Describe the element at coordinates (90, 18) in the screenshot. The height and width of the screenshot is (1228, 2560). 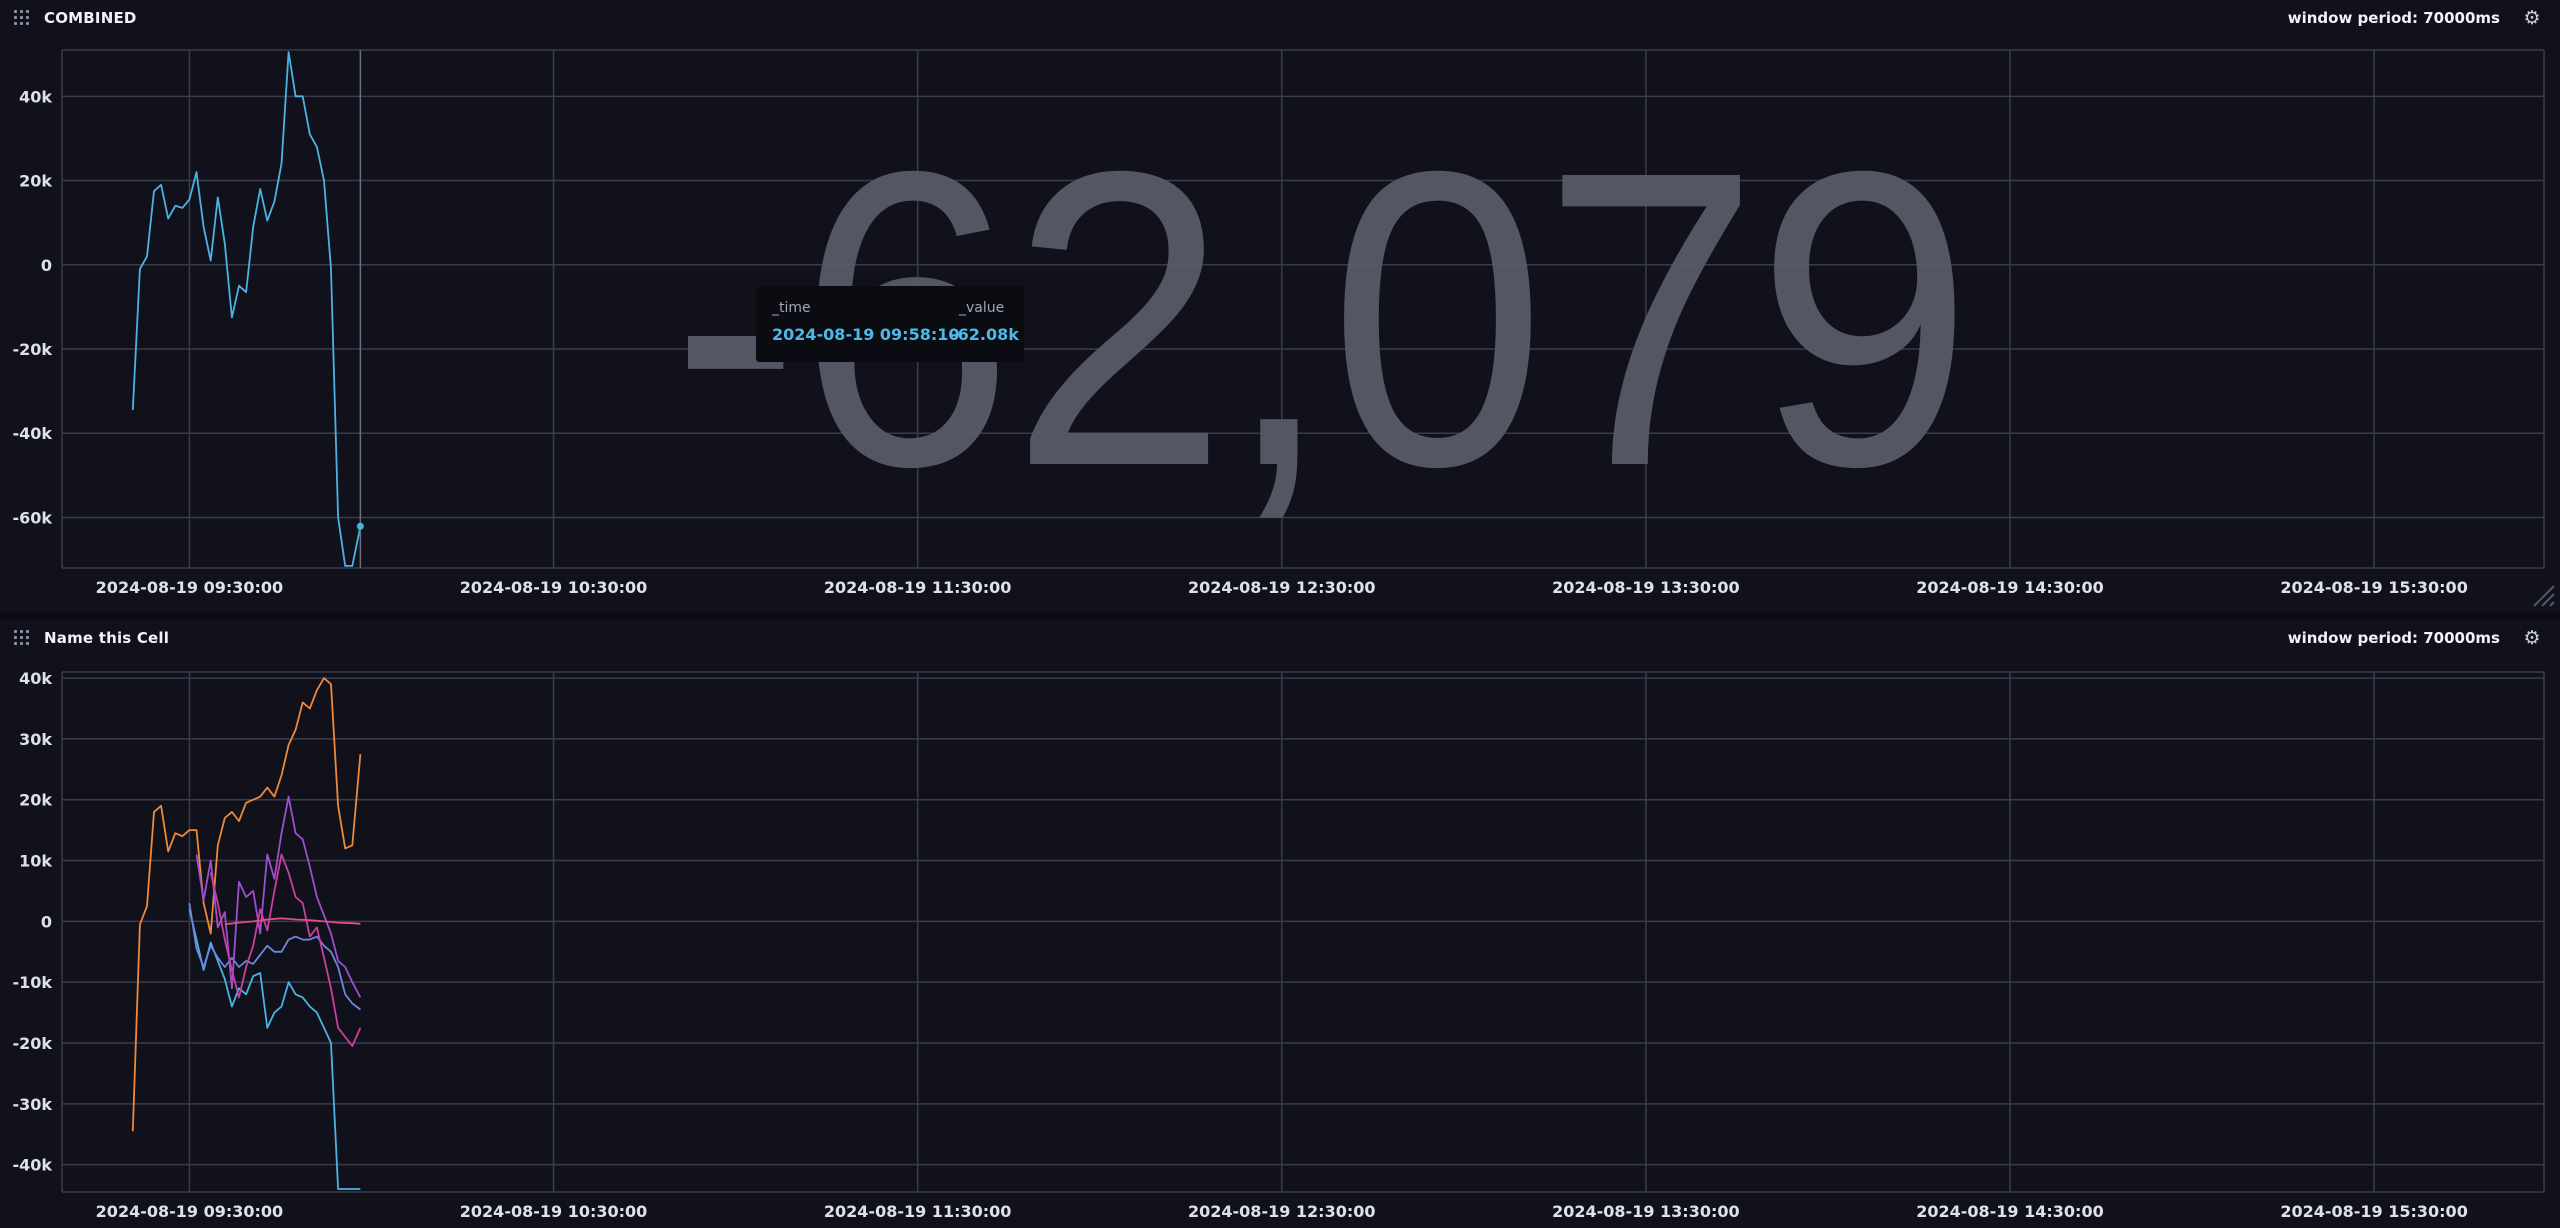
I see `cell-title: COMBINED` at that location.